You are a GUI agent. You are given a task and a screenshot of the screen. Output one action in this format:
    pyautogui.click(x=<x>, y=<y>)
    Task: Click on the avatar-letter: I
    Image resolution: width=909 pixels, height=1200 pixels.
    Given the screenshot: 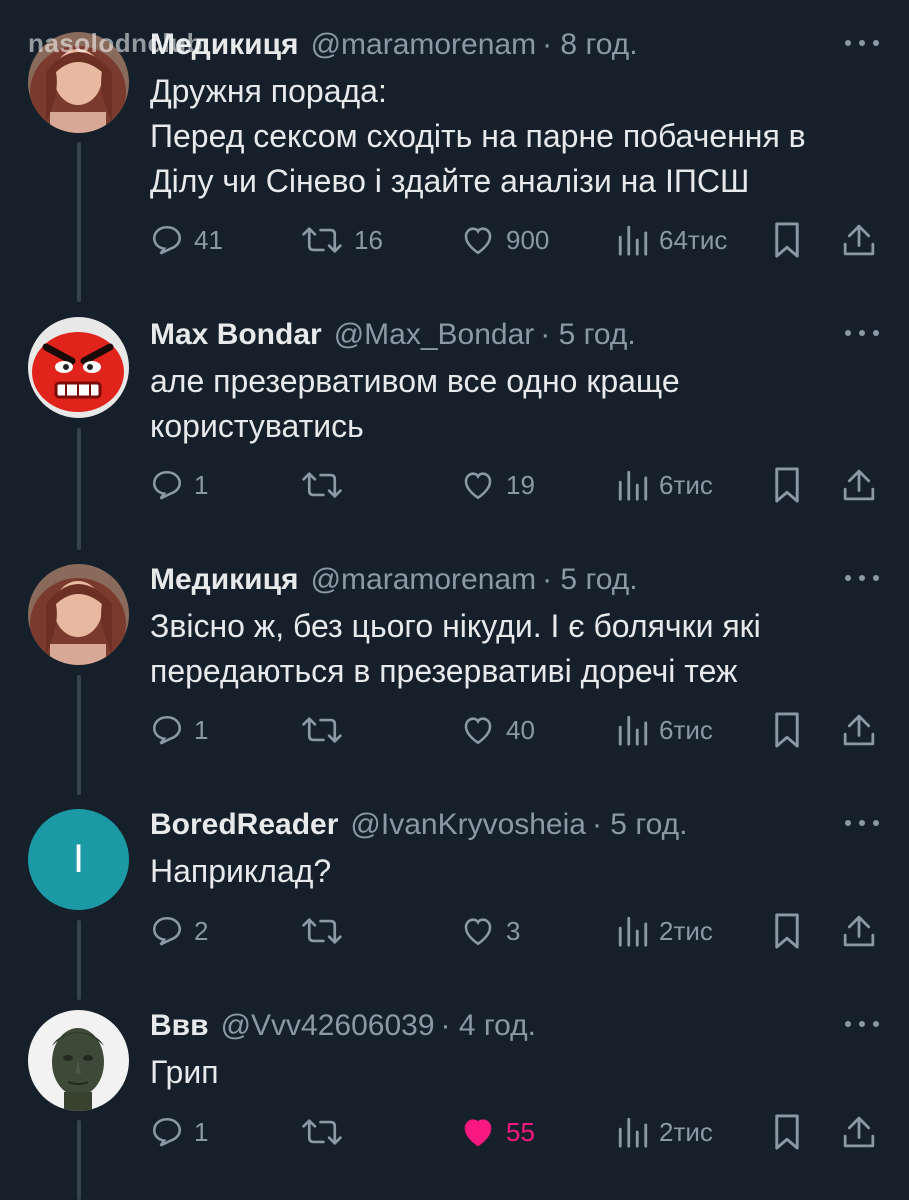 What is the action you would take?
    pyautogui.click(x=78, y=859)
    